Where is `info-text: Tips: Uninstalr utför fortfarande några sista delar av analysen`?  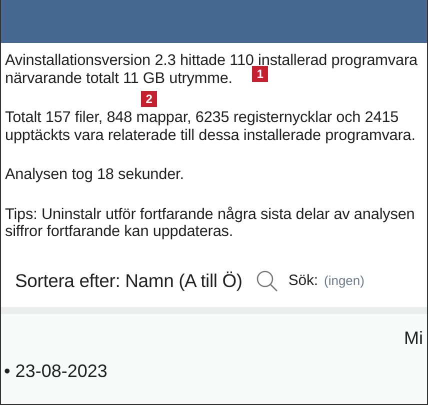 info-text: Tips: Uninstalr utför fortfarande några sista delar av analysen is located at coordinates (210, 214).